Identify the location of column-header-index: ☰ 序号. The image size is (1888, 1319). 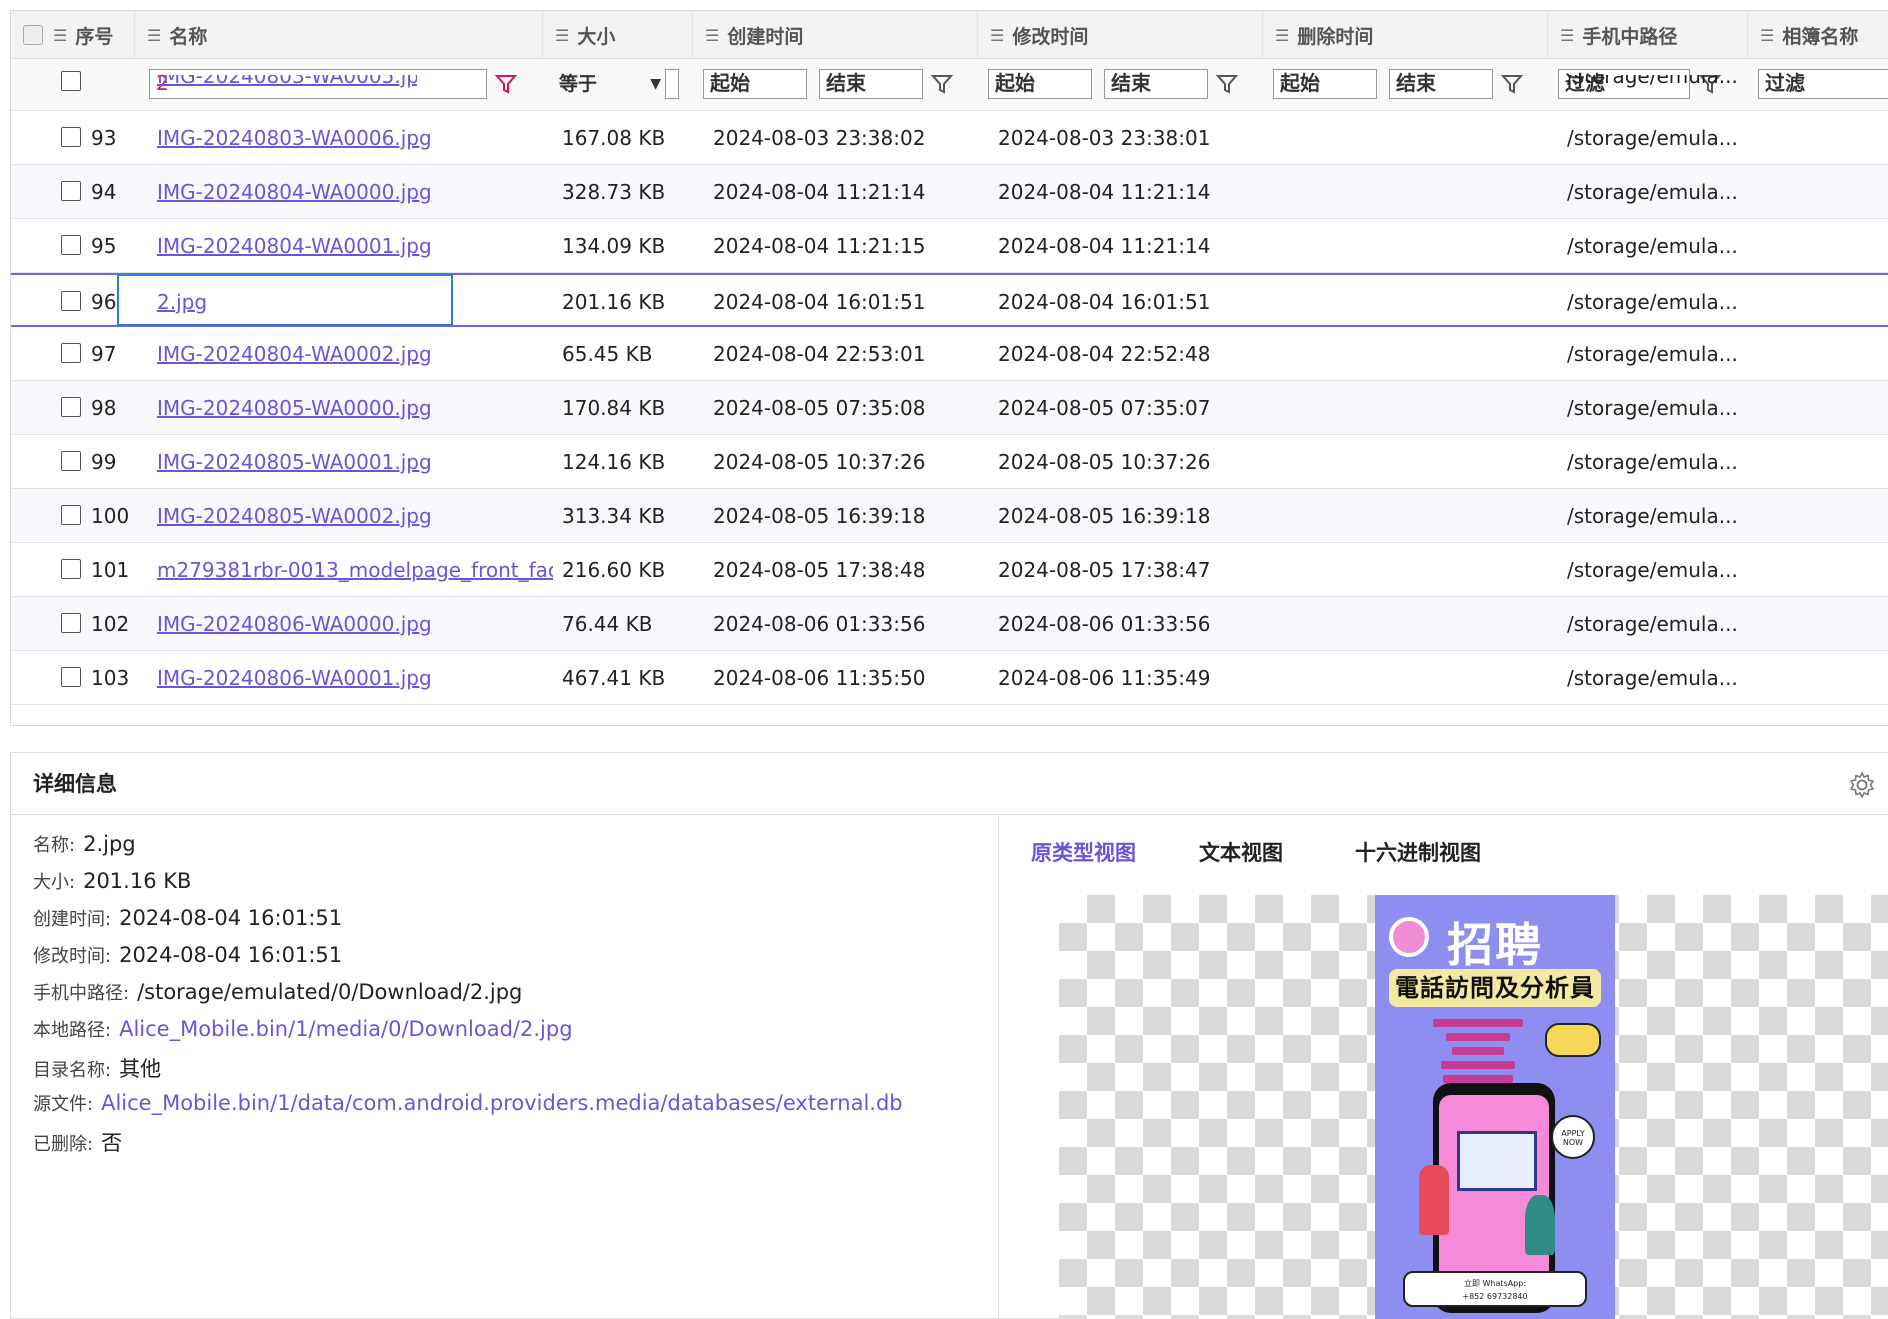
(73, 35).